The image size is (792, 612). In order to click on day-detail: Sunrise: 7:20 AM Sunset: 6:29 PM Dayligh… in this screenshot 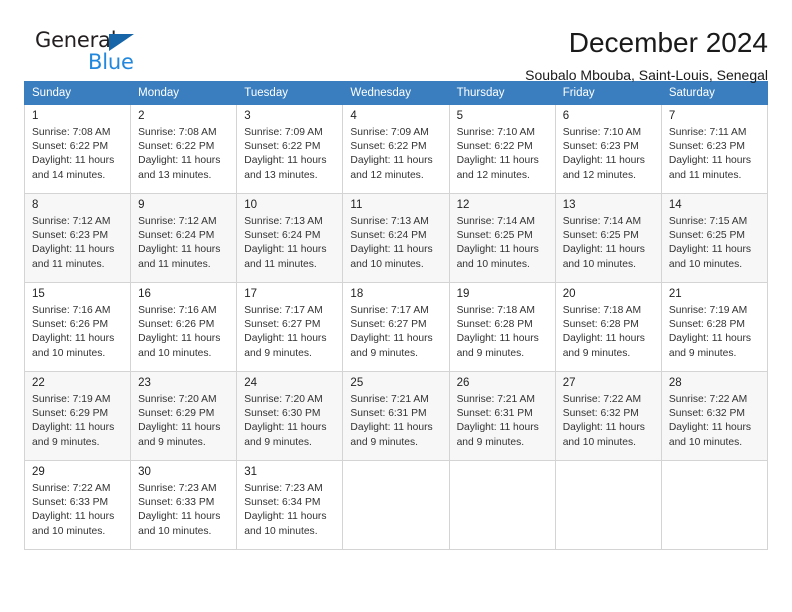, I will do `click(179, 421)`.